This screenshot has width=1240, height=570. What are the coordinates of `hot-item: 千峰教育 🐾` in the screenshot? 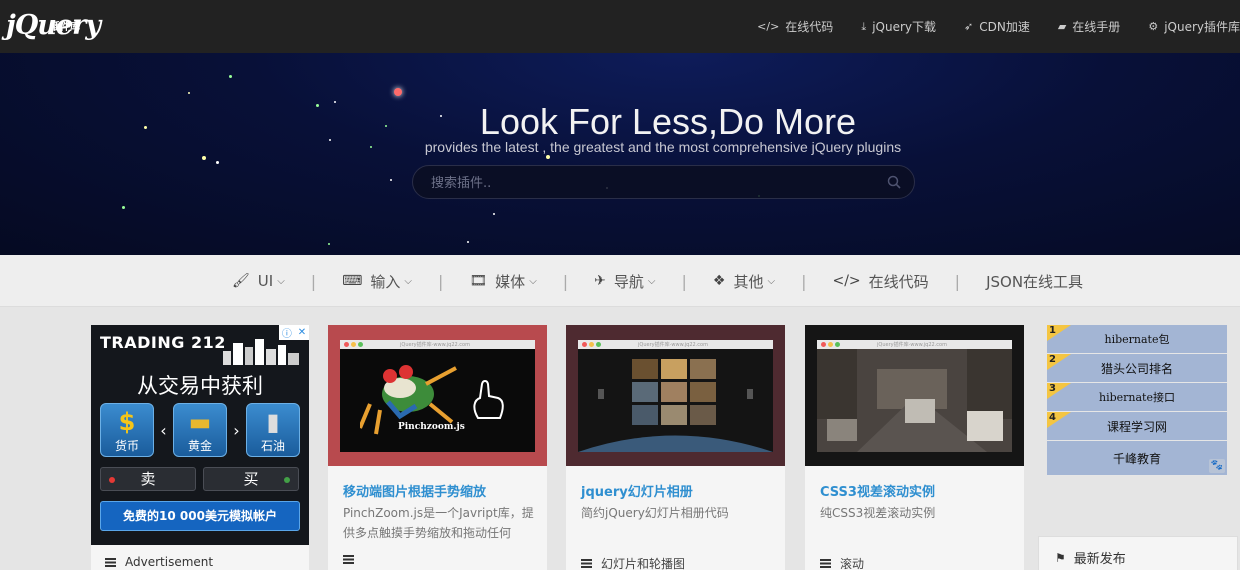 It's located at (1137, 458).